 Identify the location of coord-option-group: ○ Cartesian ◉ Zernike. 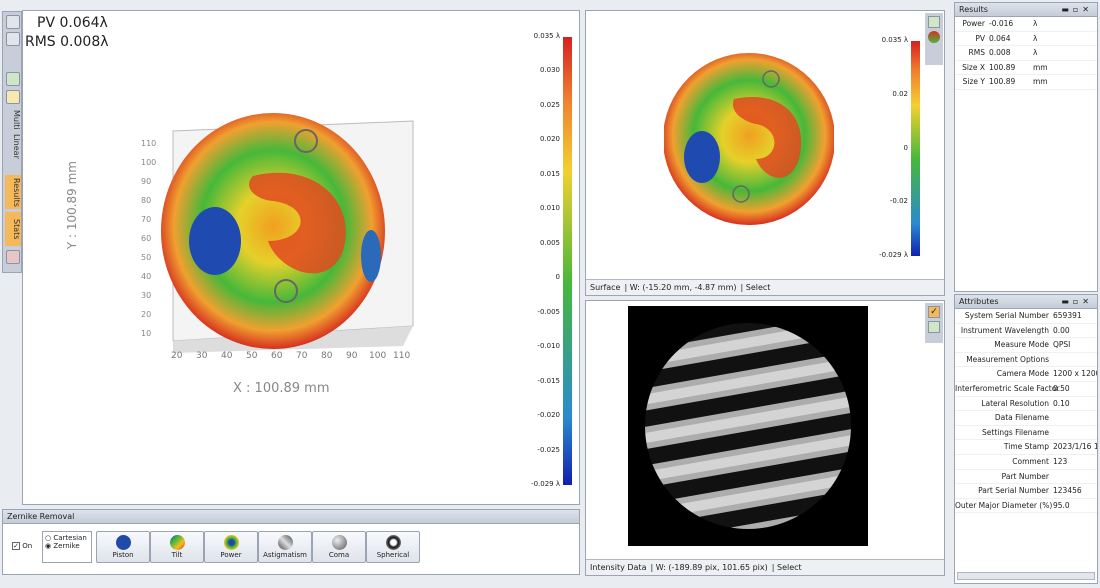
(67, 547).